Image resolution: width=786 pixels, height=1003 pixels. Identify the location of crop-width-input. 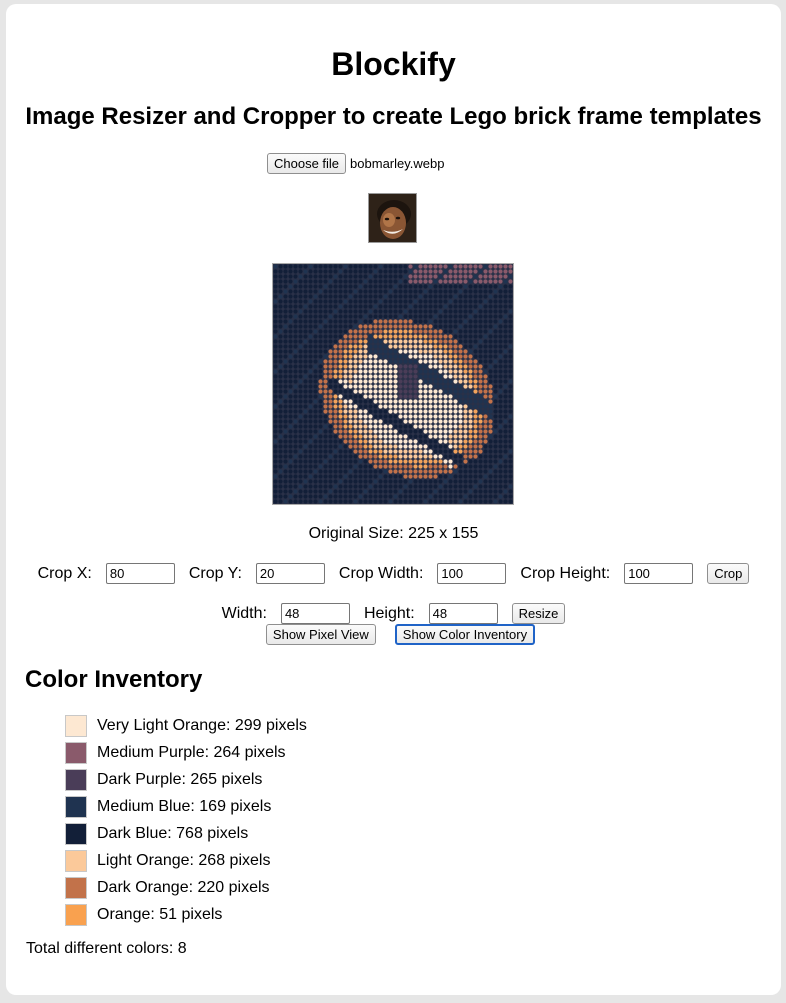
(472, 573).